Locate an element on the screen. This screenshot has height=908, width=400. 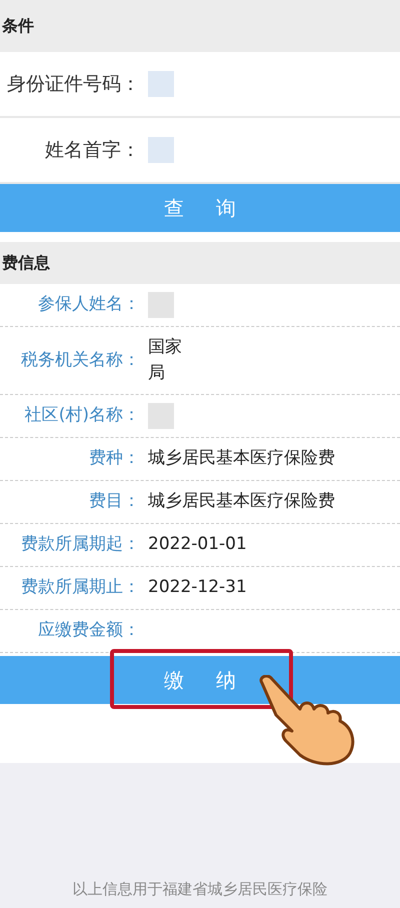
field-value: 2022-01-01 is located at coordinates (197, 544).